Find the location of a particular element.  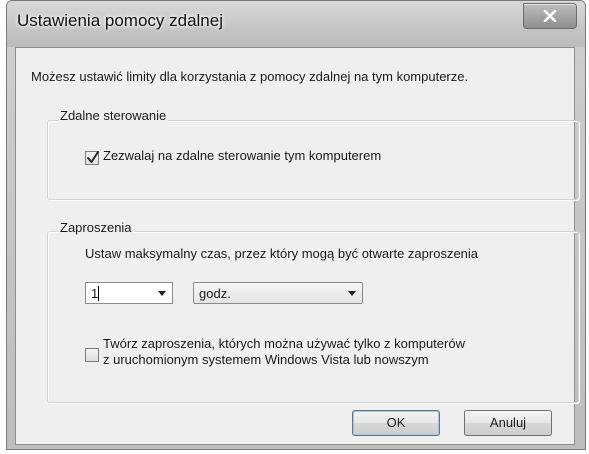

checkmark-icon is located at coordinates (93, 157).